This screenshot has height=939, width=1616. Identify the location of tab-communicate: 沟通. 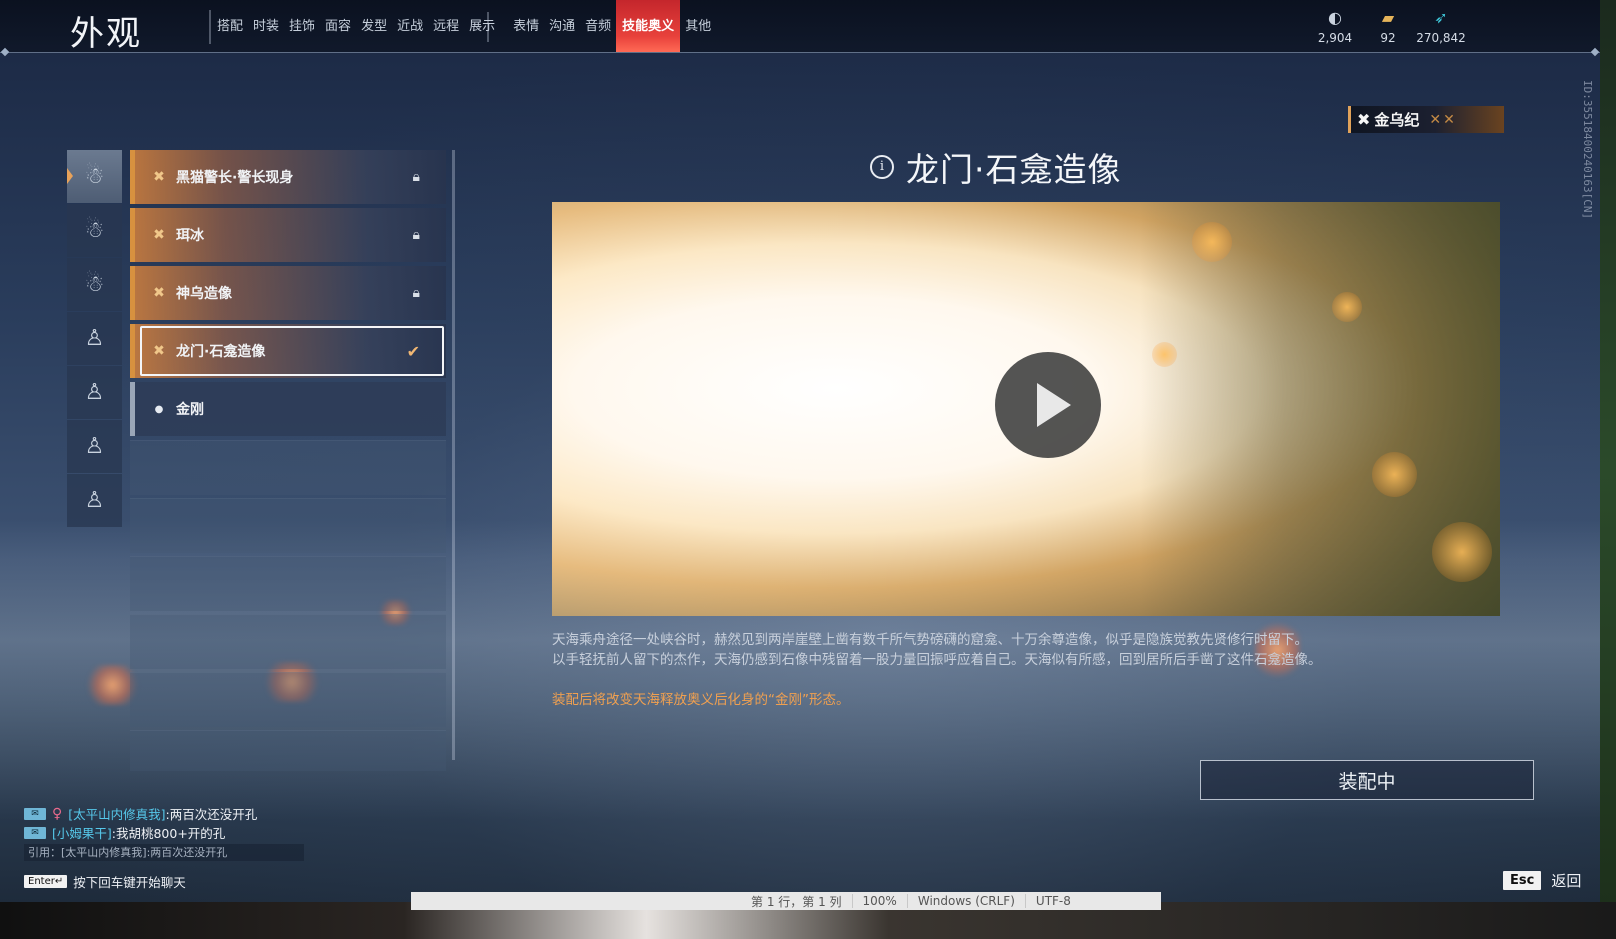
(562, 26).